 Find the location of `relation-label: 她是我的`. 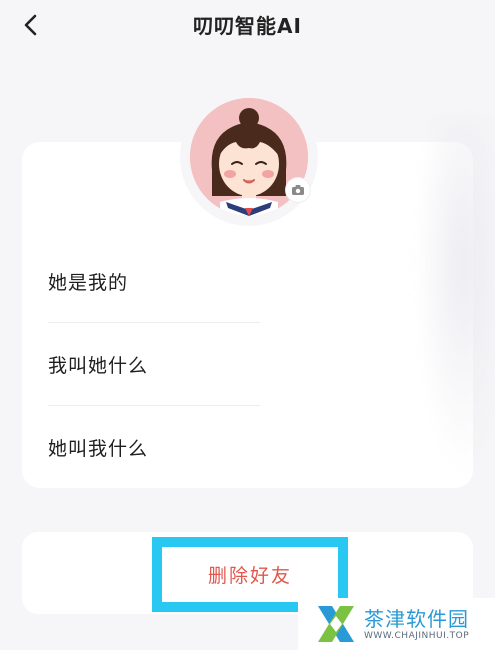

relation-label: 她是我的 is located at coordinates (88, 282).